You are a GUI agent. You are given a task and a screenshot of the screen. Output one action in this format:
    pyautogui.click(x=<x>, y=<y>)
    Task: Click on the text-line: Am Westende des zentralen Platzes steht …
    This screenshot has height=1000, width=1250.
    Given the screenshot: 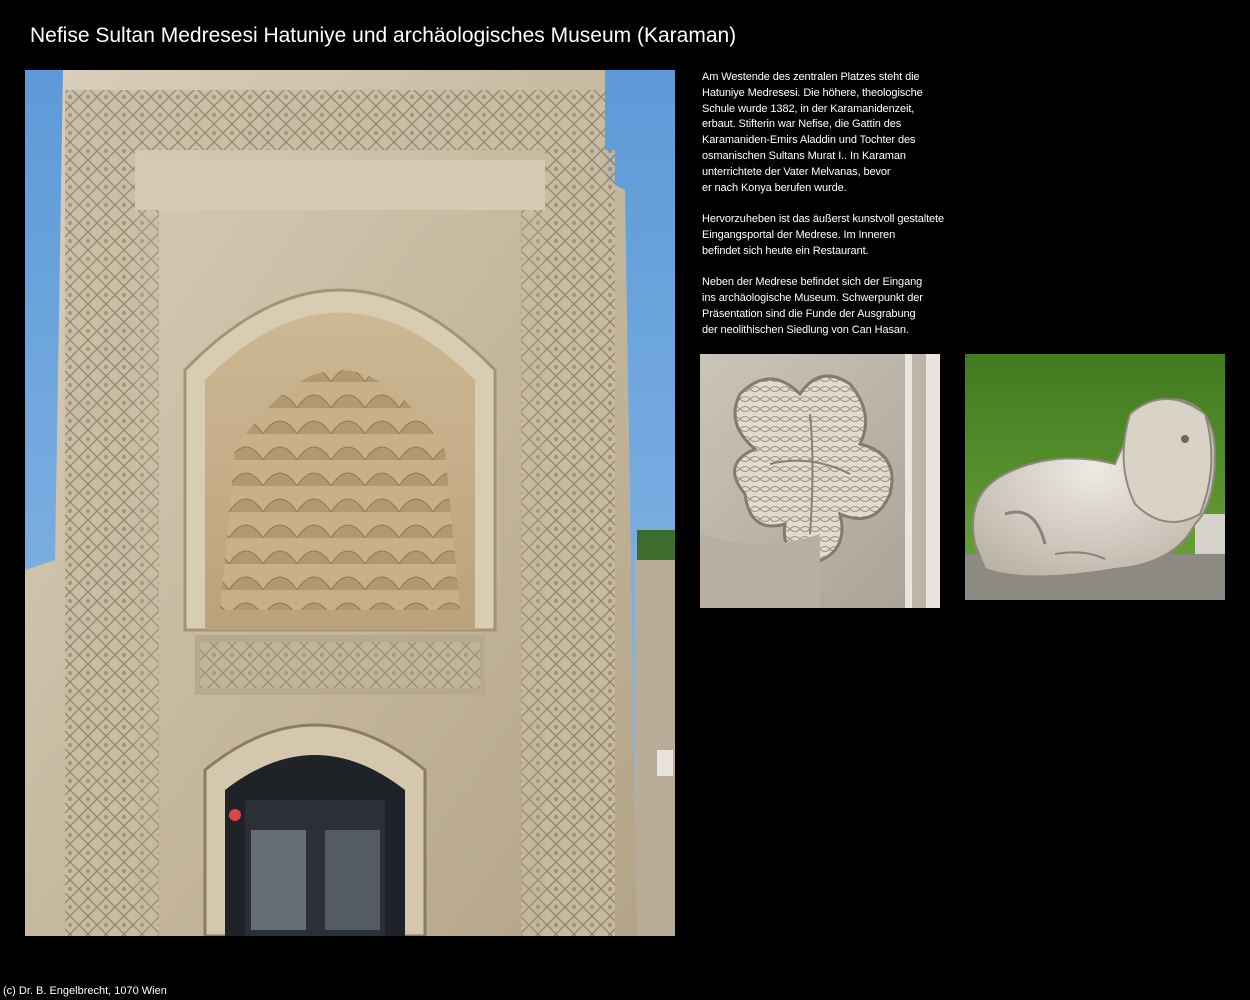 What is the action you would take?
    pyautogui.click(x=811, y=77)
    